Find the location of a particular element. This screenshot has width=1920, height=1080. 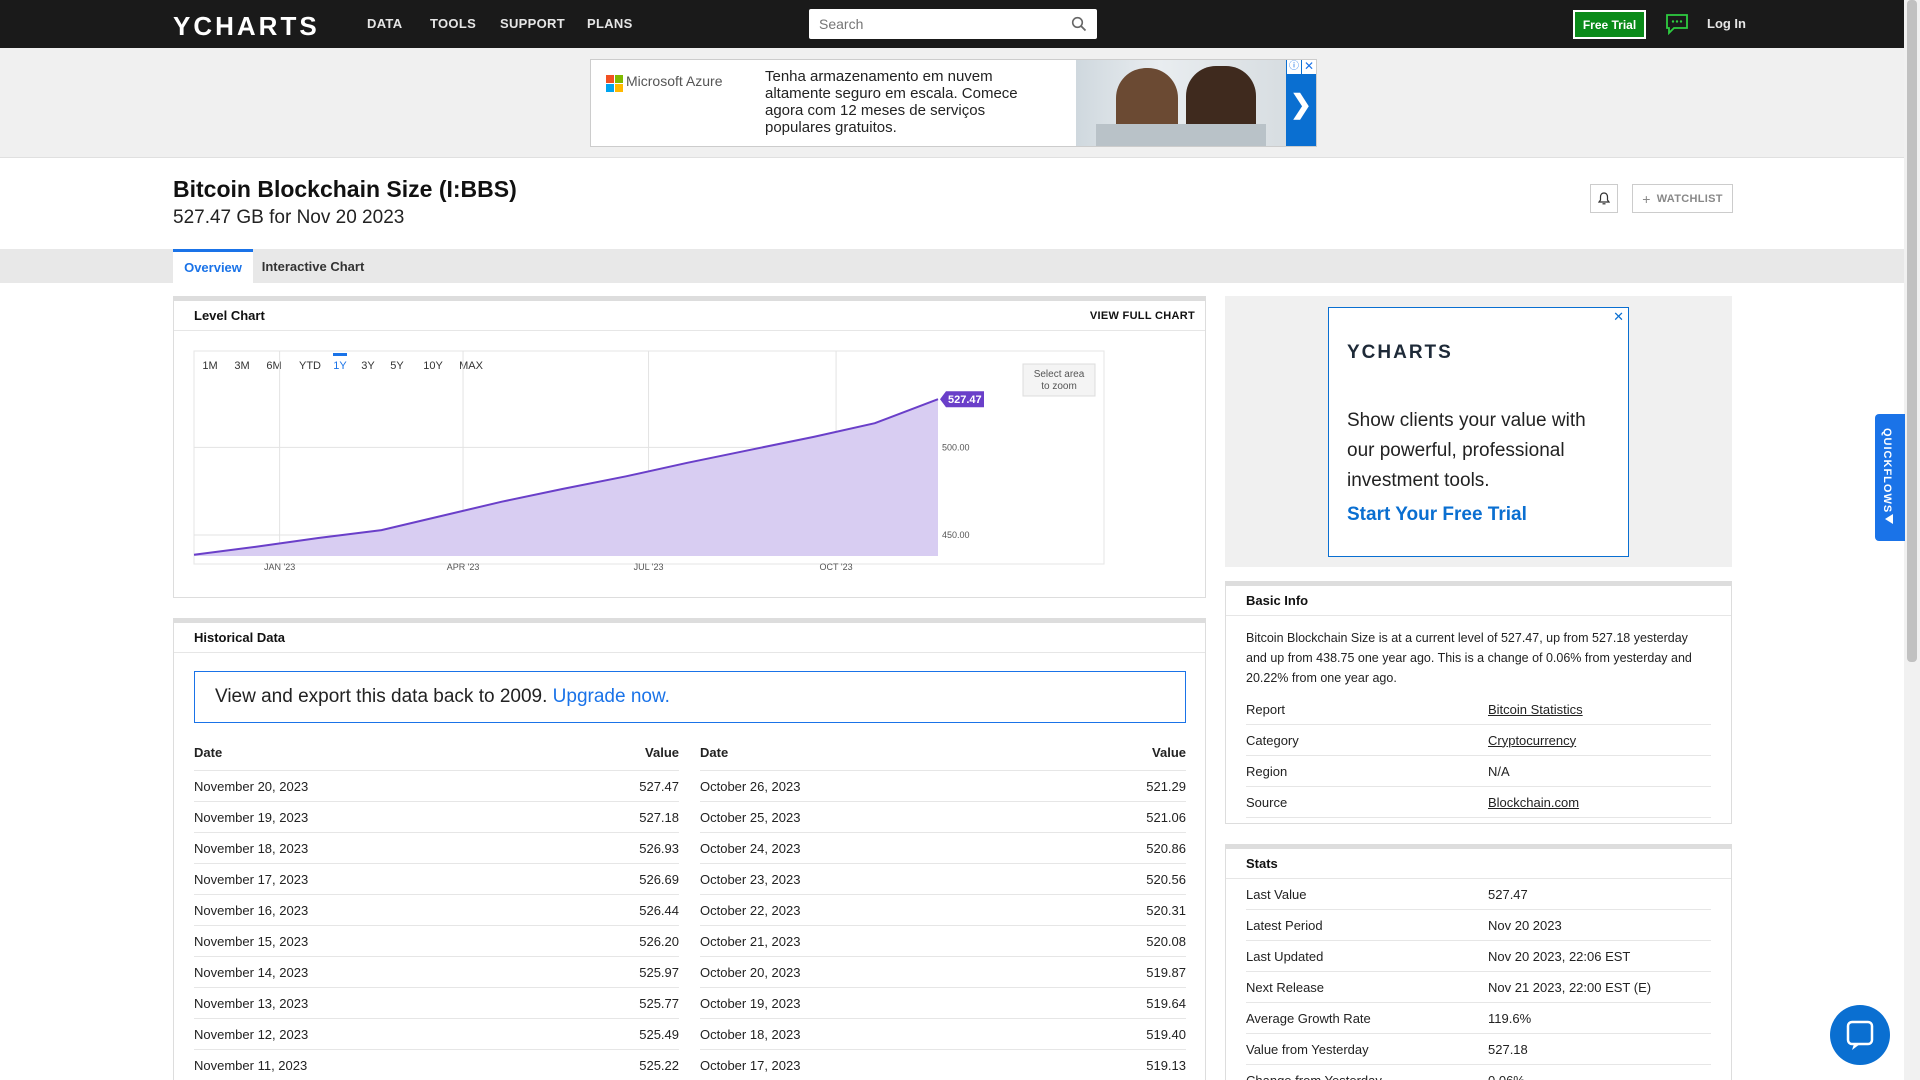

x-tick-label: OCT '23 is located at coordinates (836, 567).